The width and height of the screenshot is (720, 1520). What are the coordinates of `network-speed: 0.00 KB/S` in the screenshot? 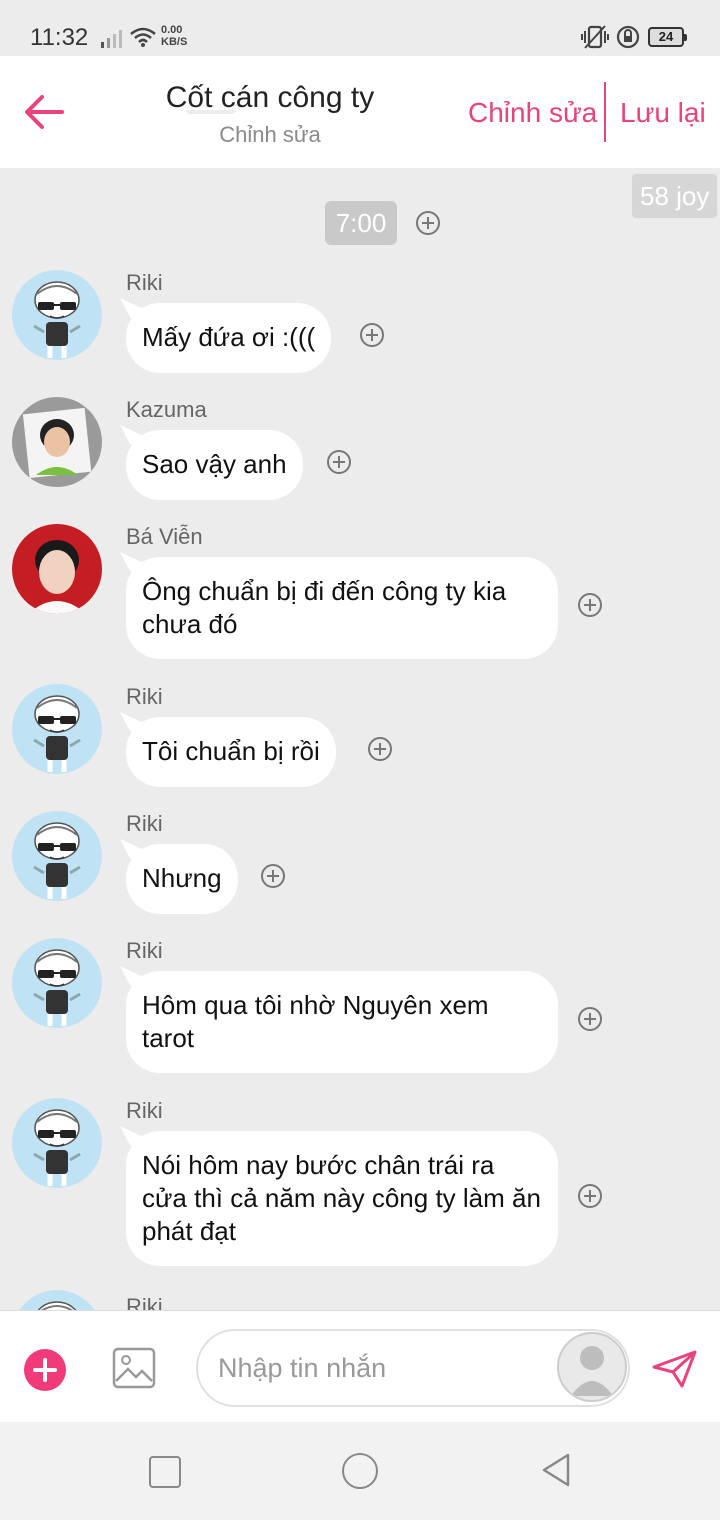 It's located at (174, 36).